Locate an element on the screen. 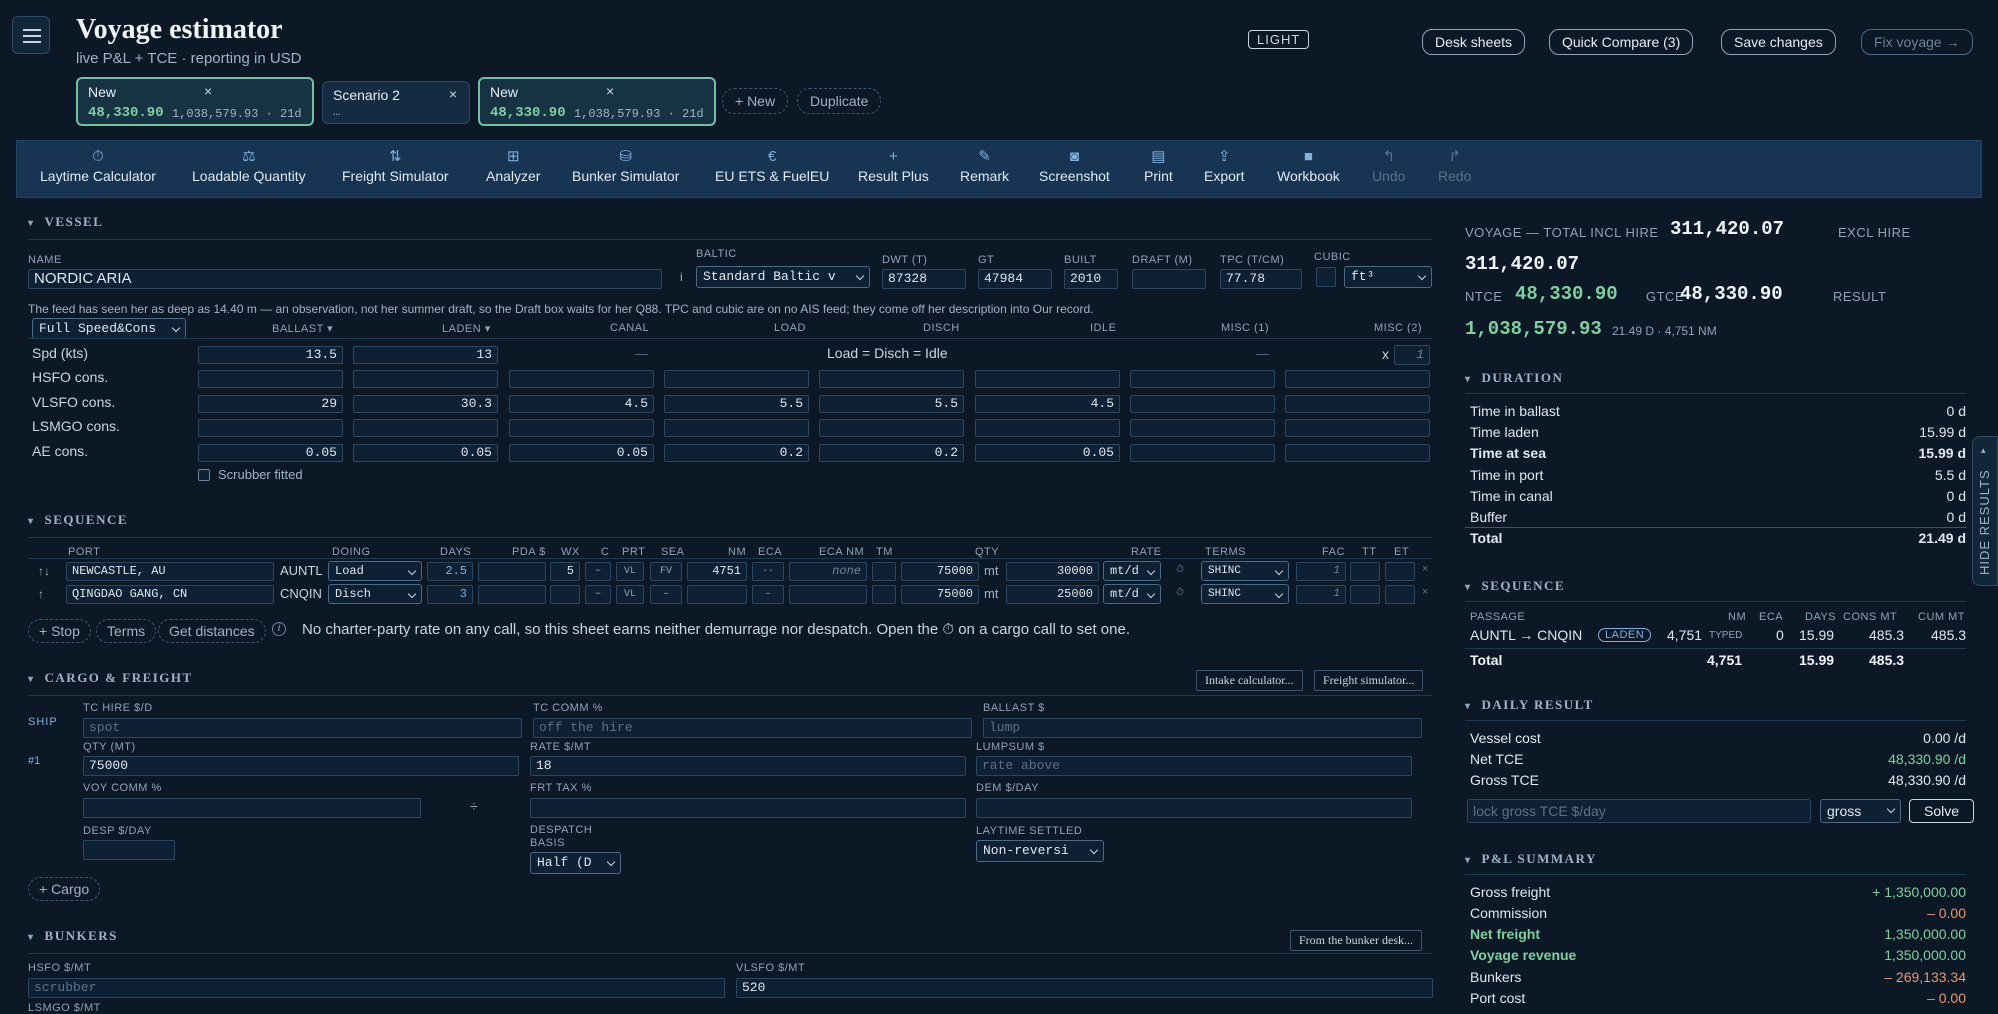  fac-input: 1 is located at coordinates (1321, 571).